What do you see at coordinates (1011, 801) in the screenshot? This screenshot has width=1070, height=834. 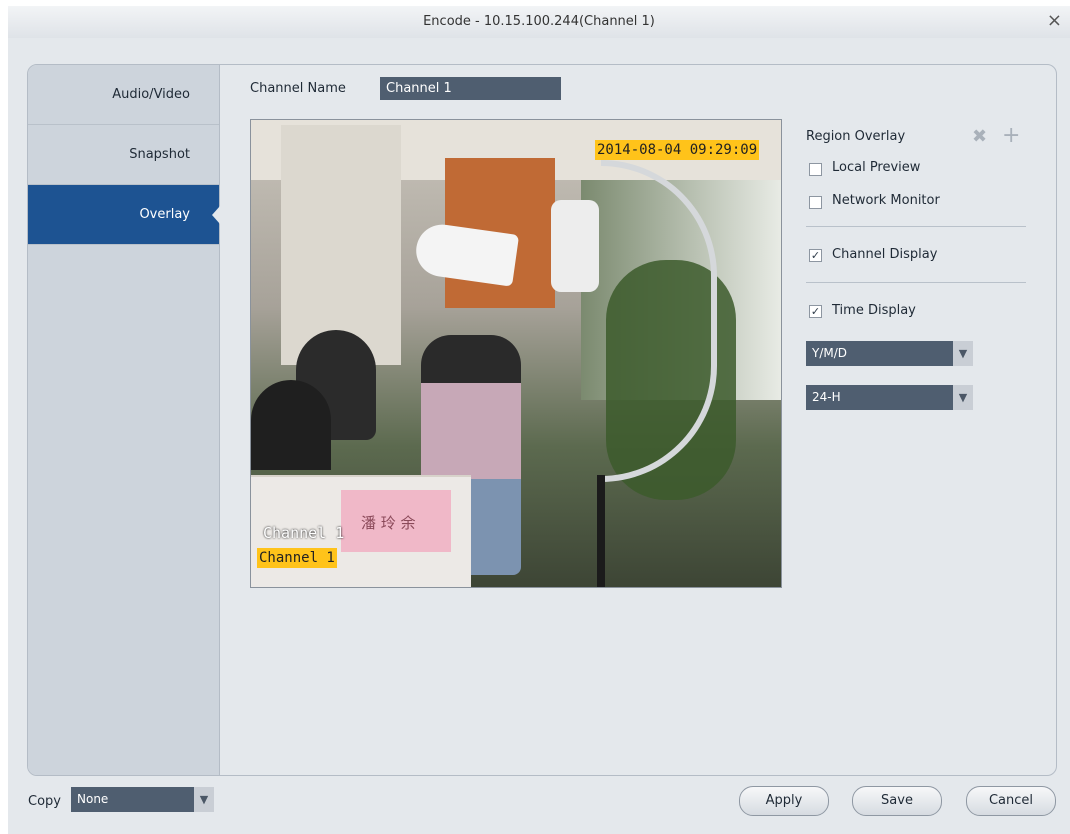 I see `cancel-button: Cancel` at bounding box center [1011, 801].